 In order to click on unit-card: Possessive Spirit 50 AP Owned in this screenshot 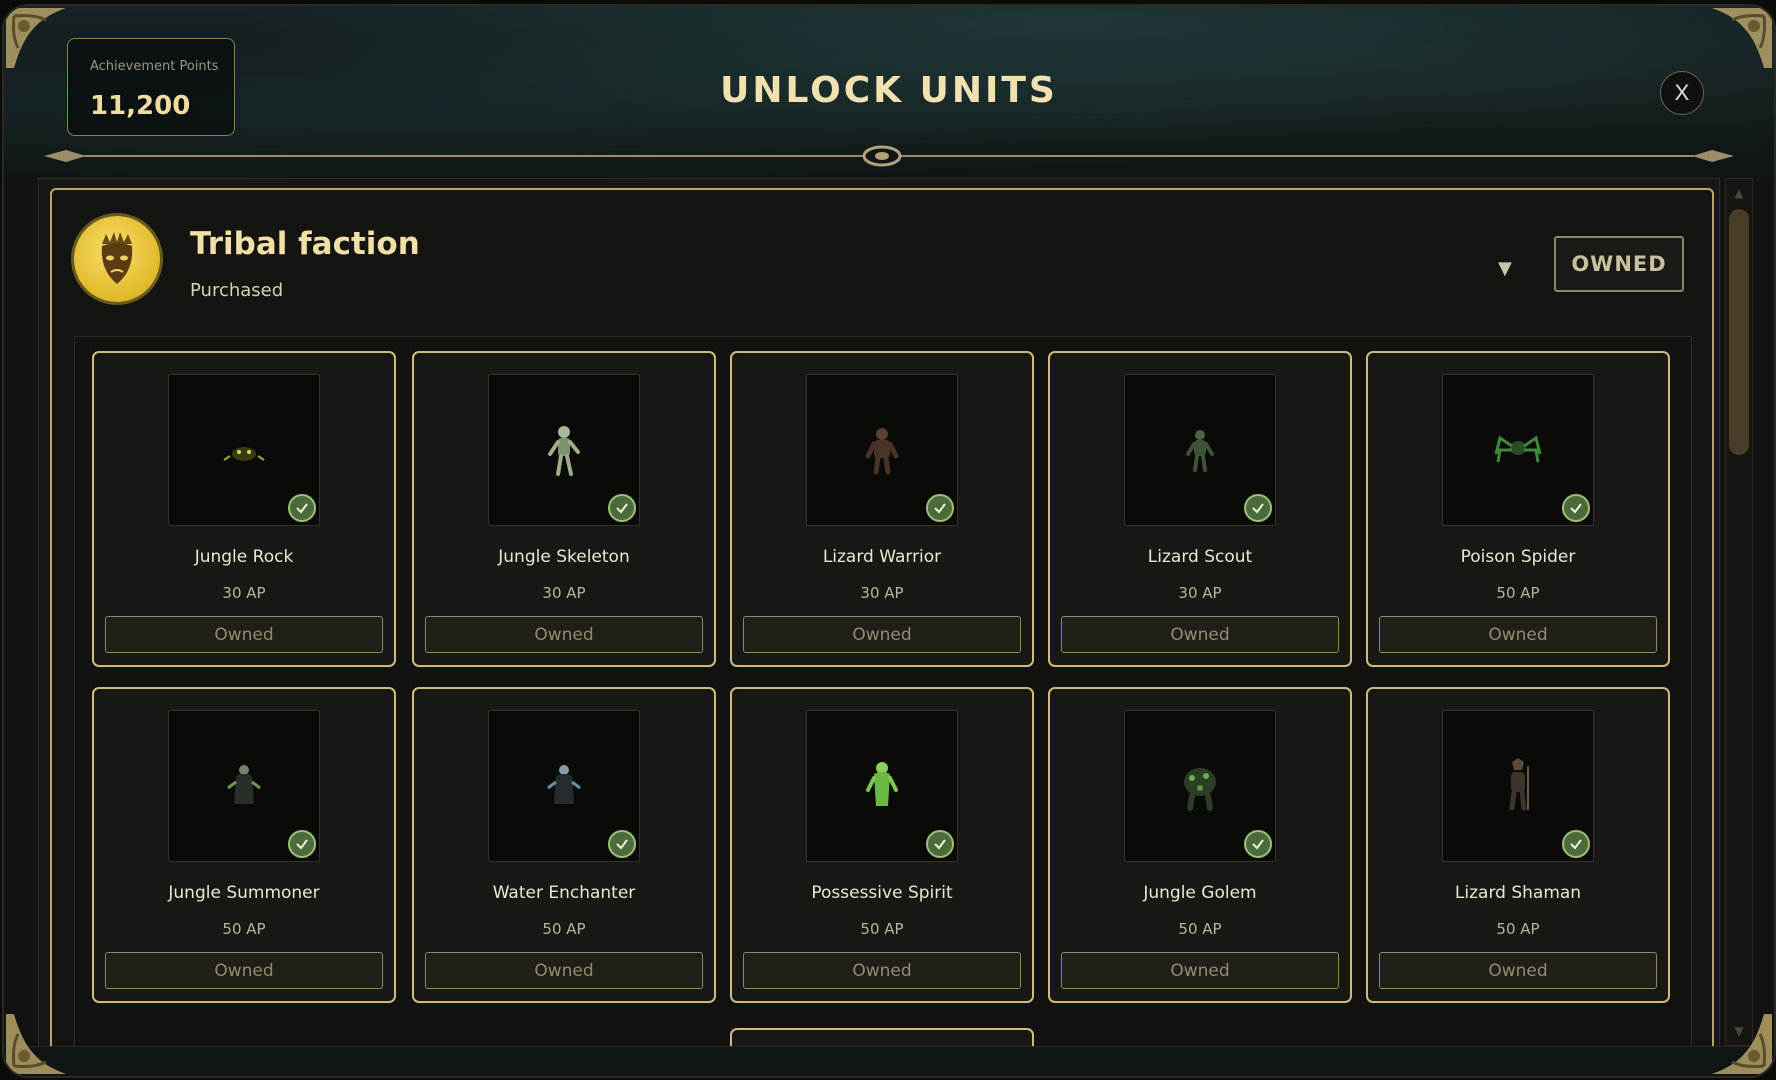, I will do `click(882, 845)`.